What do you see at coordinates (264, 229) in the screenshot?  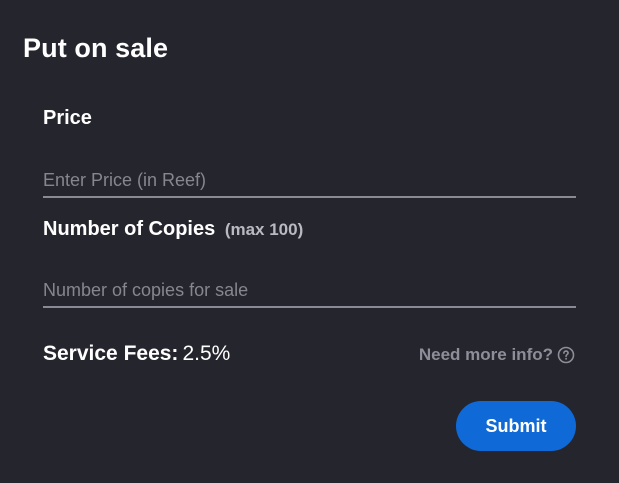 I see `copies-max-hint: (max 100)` at bounding box center [264, 229].